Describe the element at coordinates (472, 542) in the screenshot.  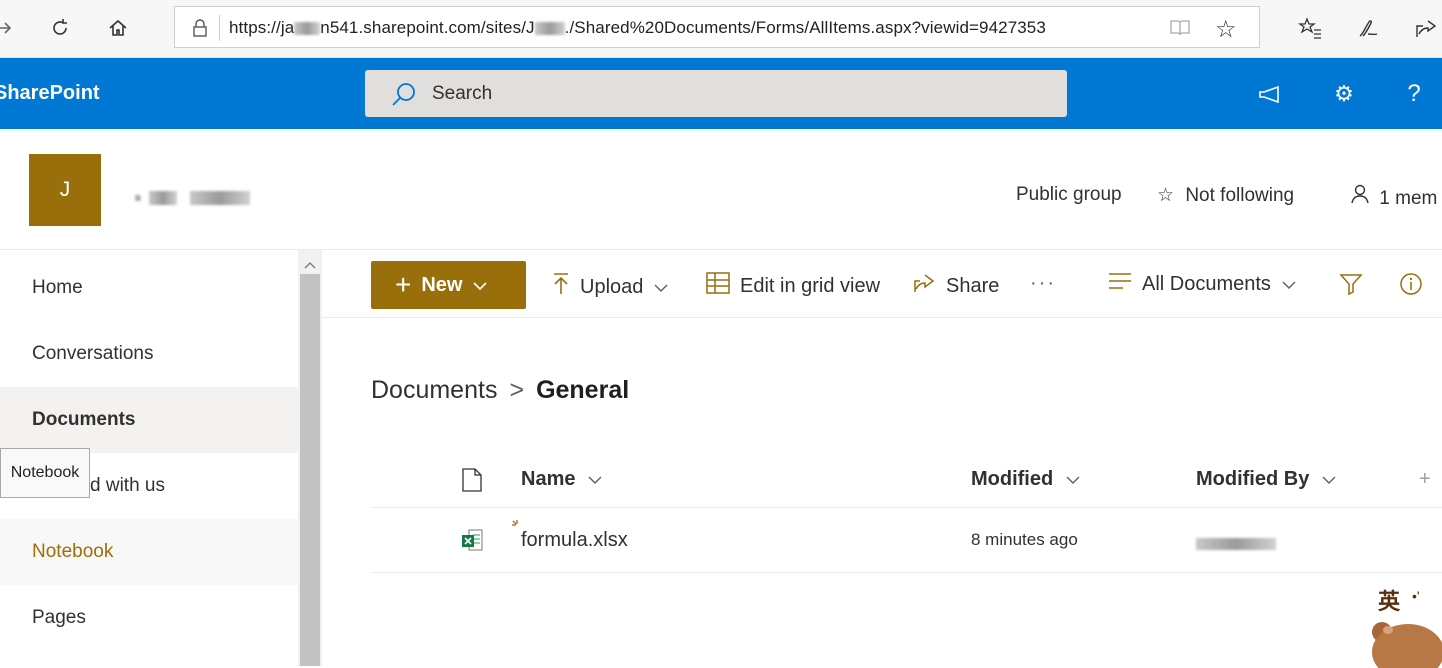
I see `excel-file-icon` at that location.